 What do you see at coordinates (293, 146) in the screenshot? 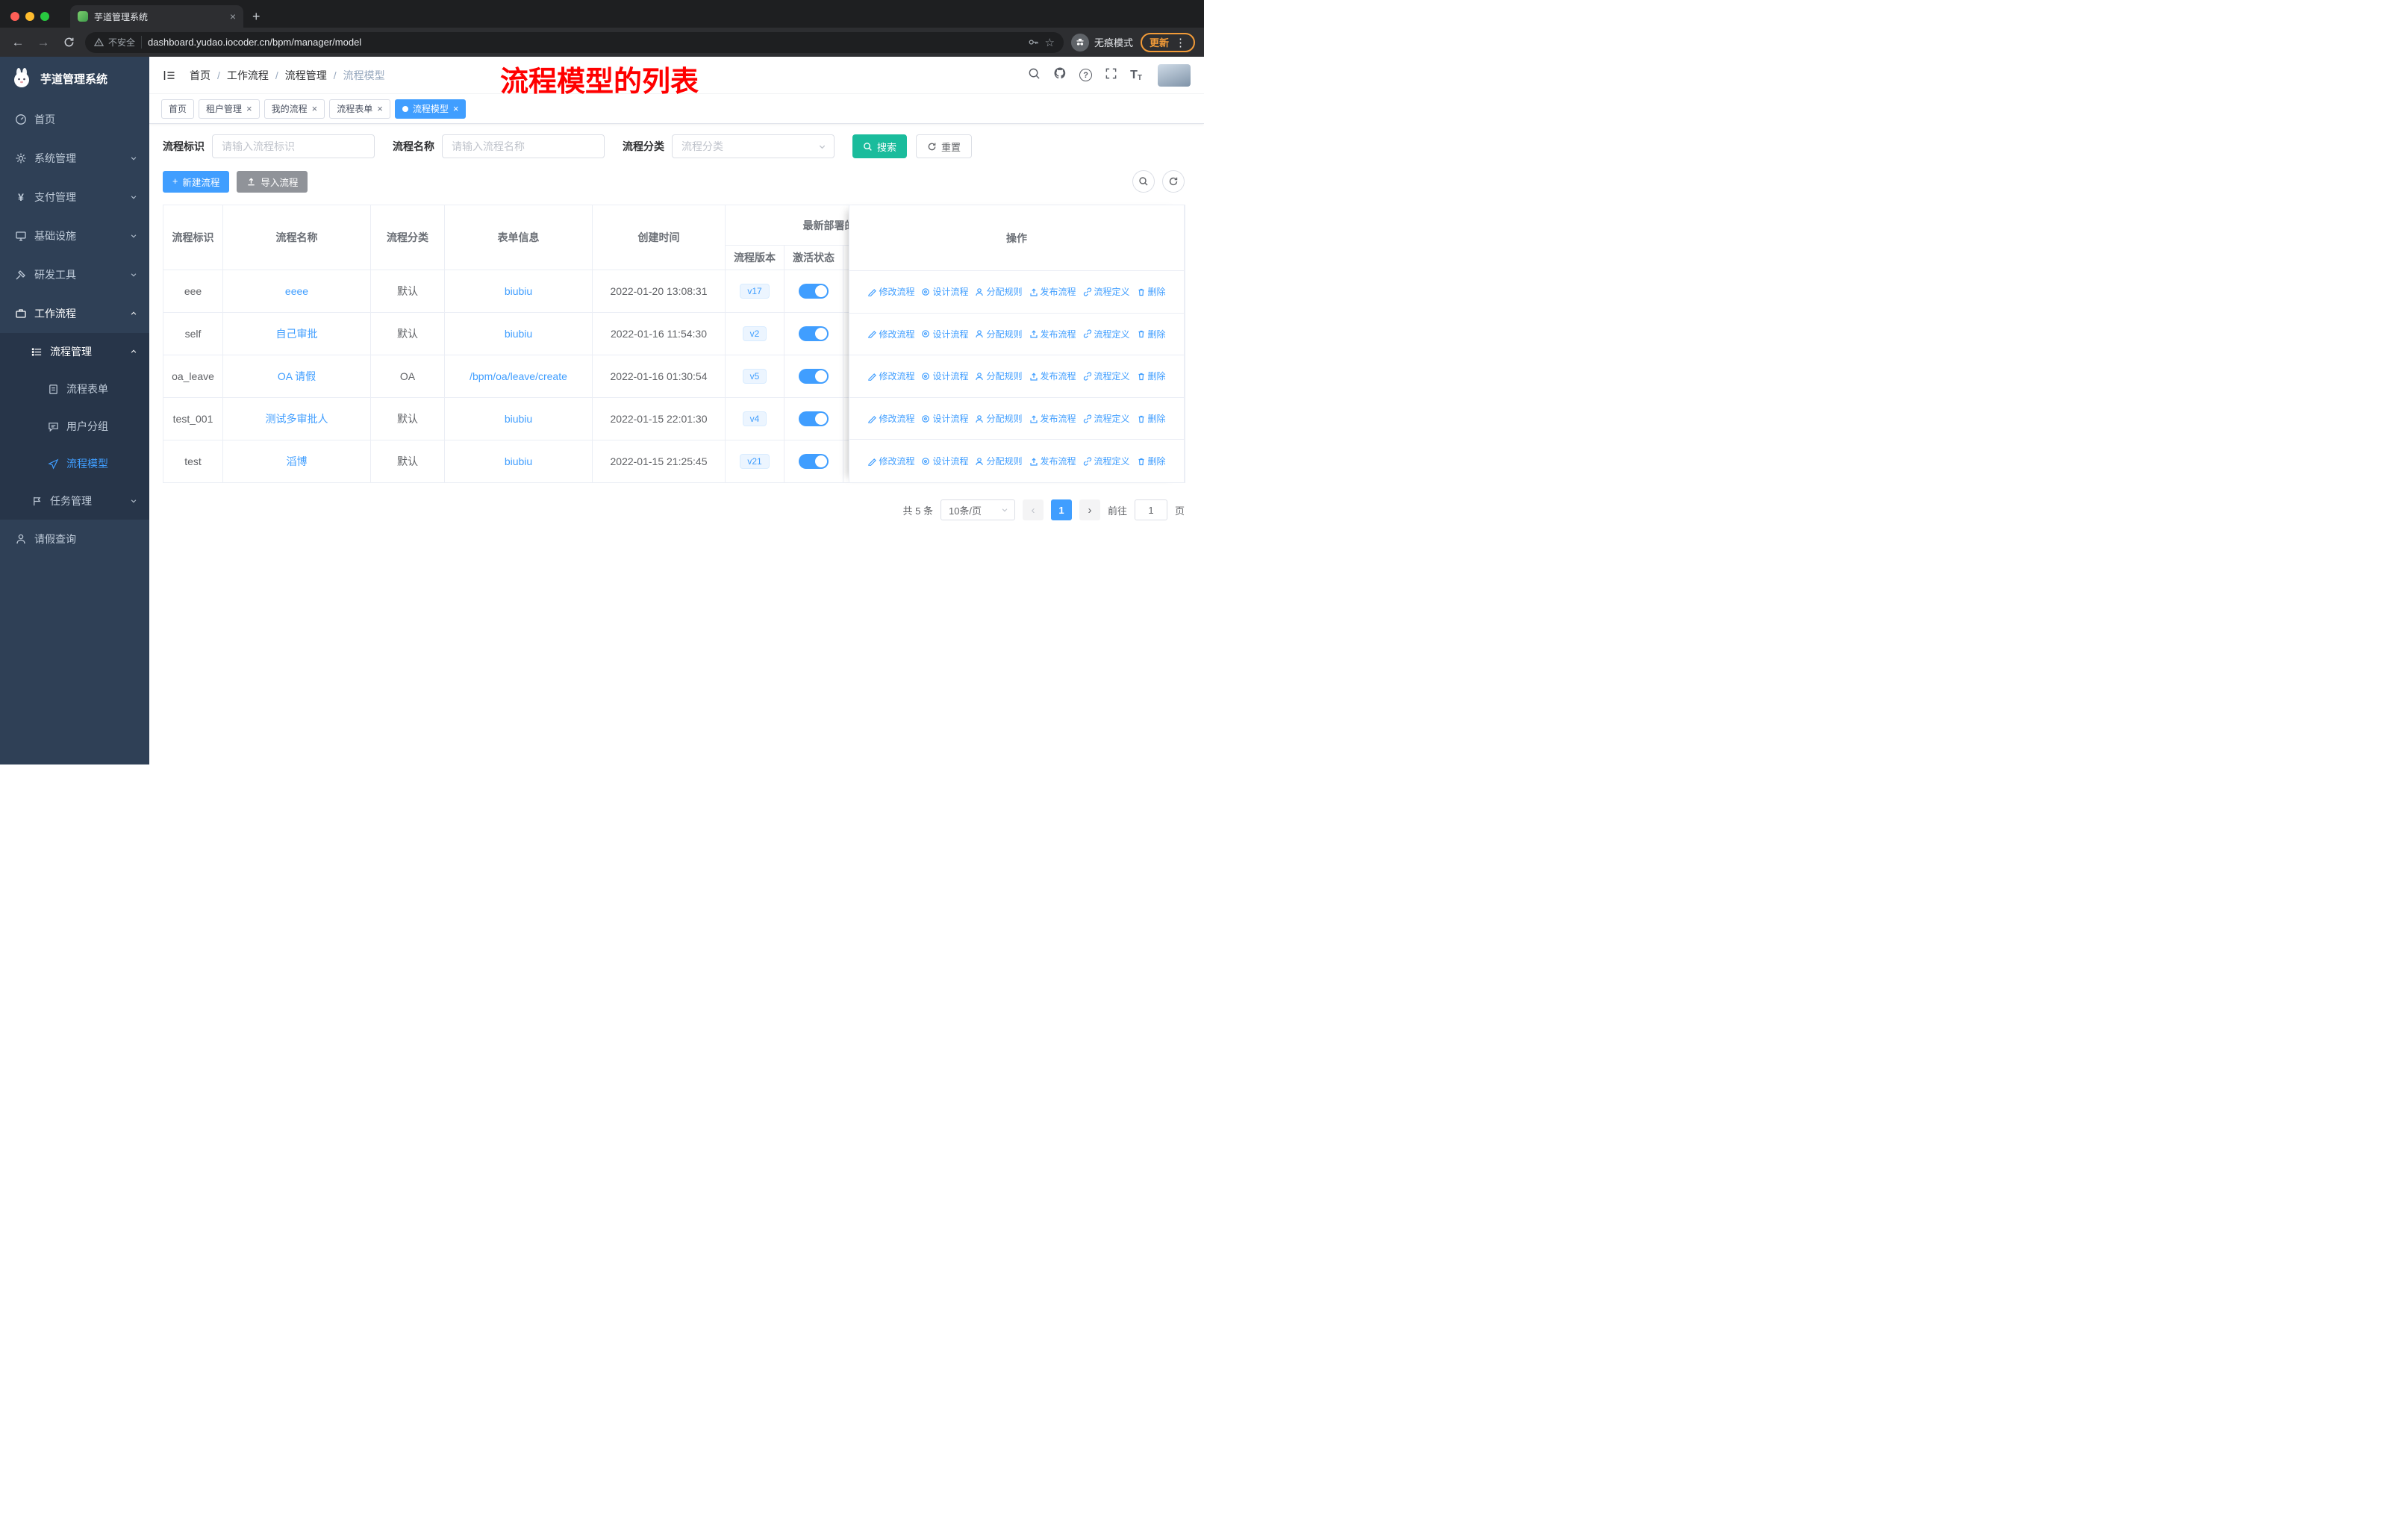
I see `process-id-input` at bounding box center [293, 146].